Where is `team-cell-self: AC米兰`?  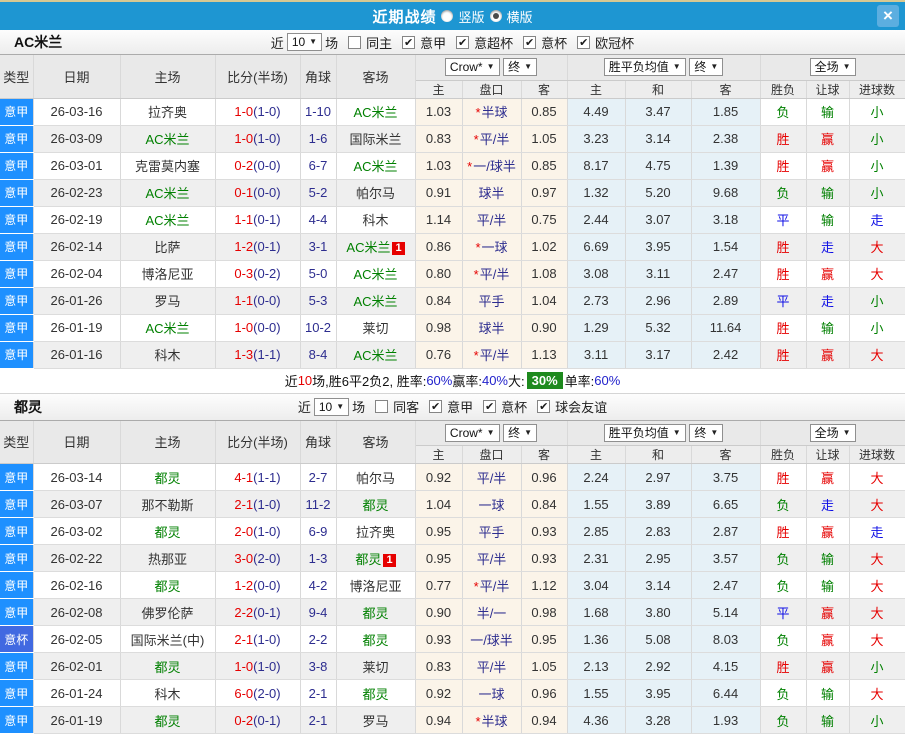
team-cell-self: AC米兰 is located at coordinates (168, 220).